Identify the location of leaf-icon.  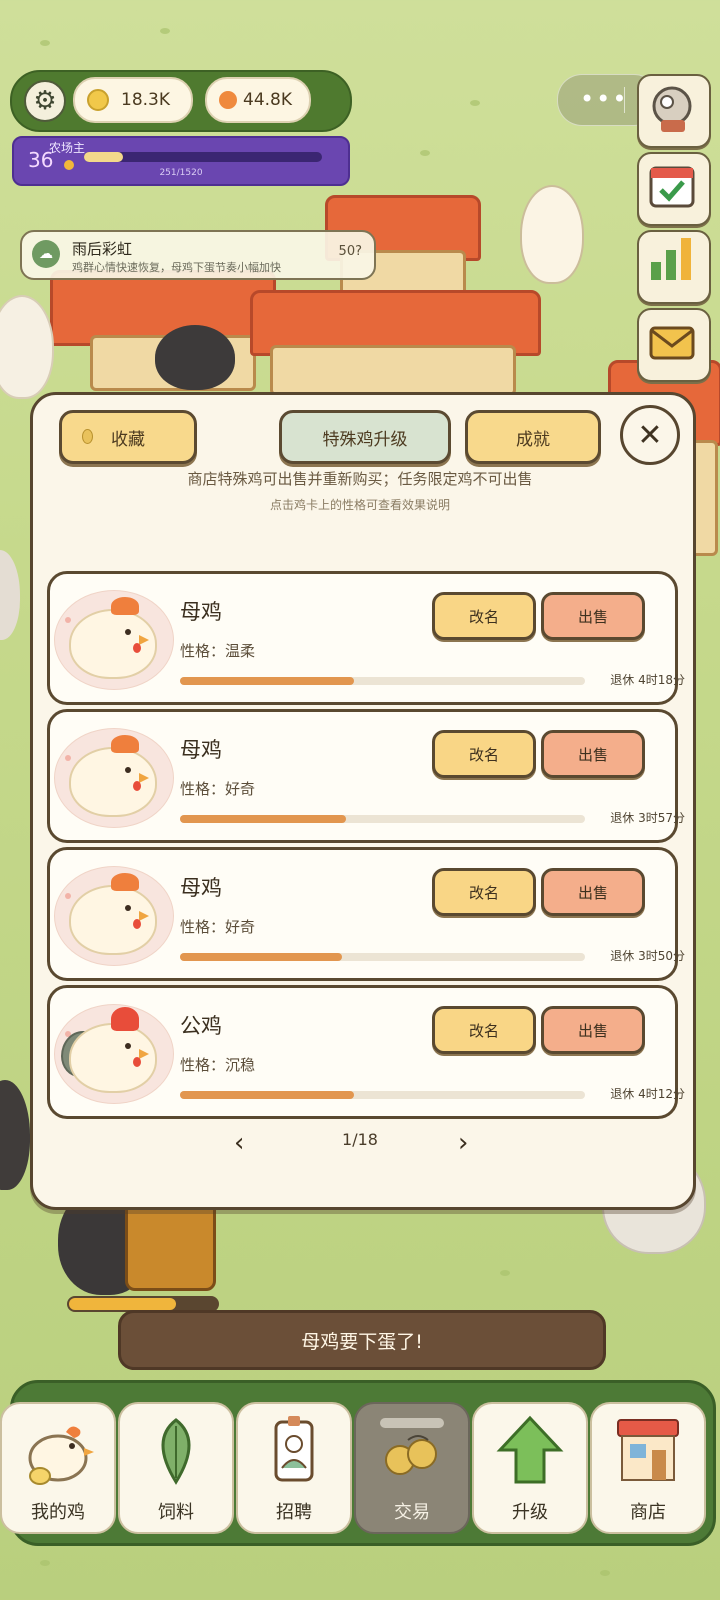
(176, 1451).